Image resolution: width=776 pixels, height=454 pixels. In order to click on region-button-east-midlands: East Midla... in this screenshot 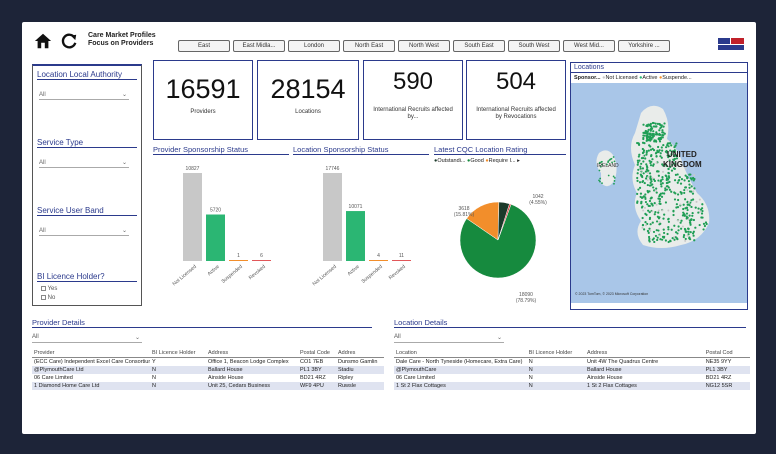, I will do `click(259, 46)`.